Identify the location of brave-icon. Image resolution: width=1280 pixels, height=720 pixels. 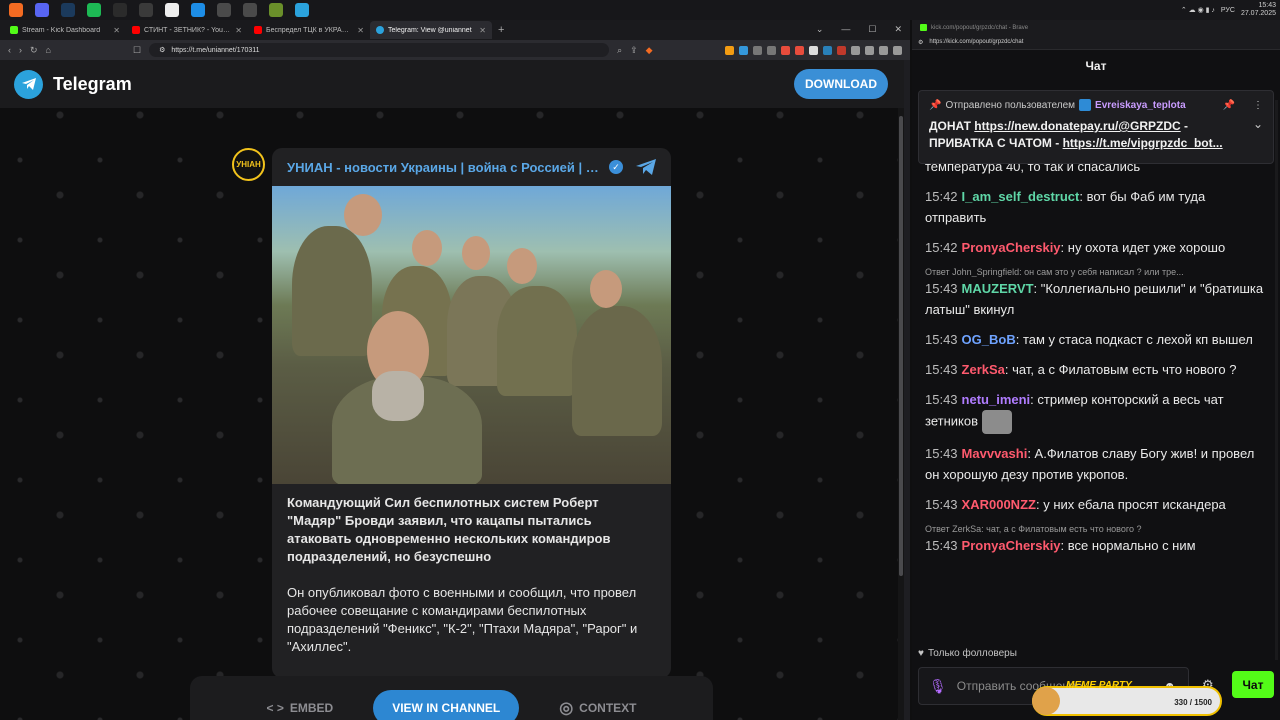
(16, 10).